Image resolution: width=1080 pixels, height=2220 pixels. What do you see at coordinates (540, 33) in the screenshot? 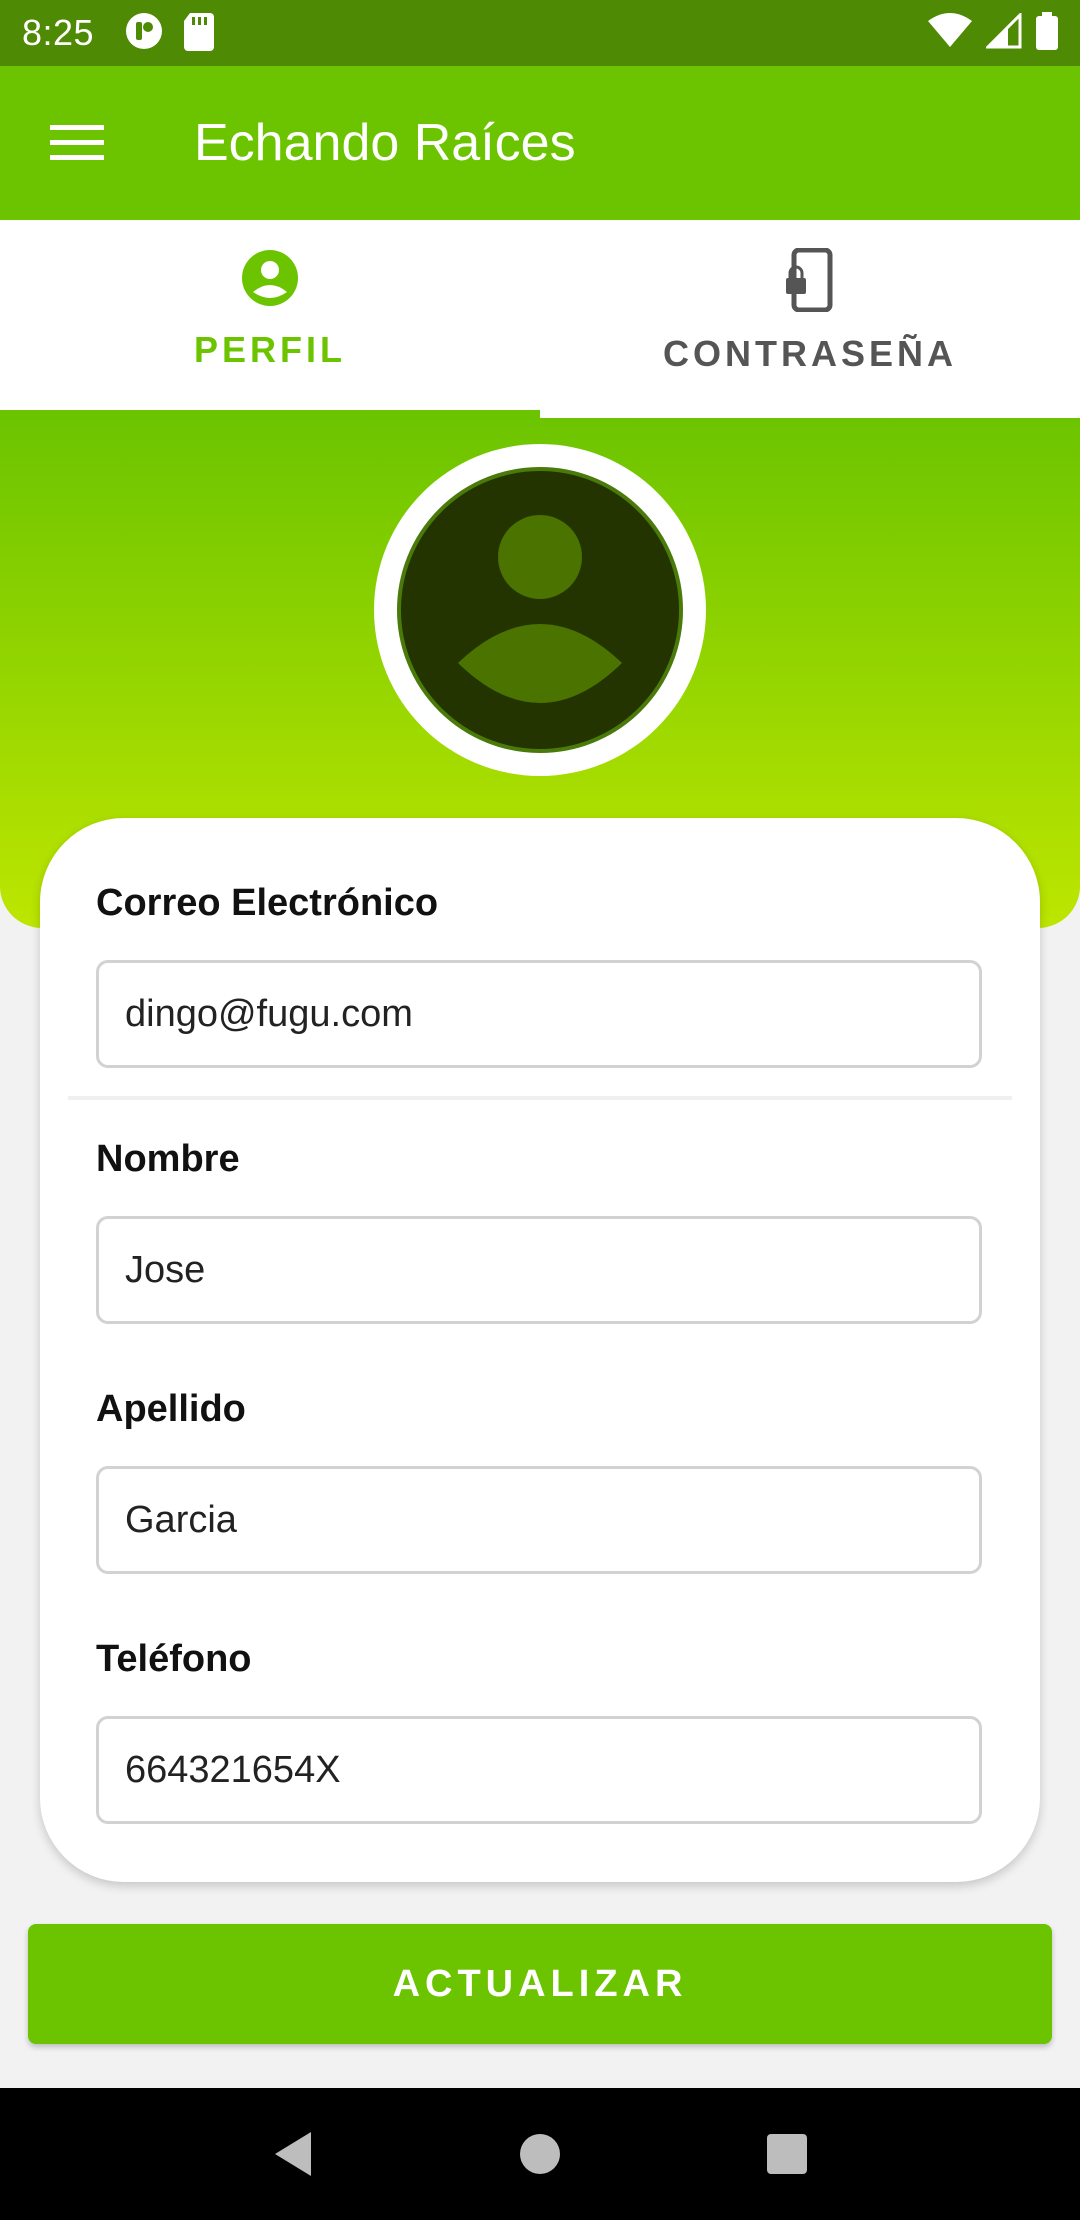
I see `status-bar: 8:25` at bounding box center [540, 33].